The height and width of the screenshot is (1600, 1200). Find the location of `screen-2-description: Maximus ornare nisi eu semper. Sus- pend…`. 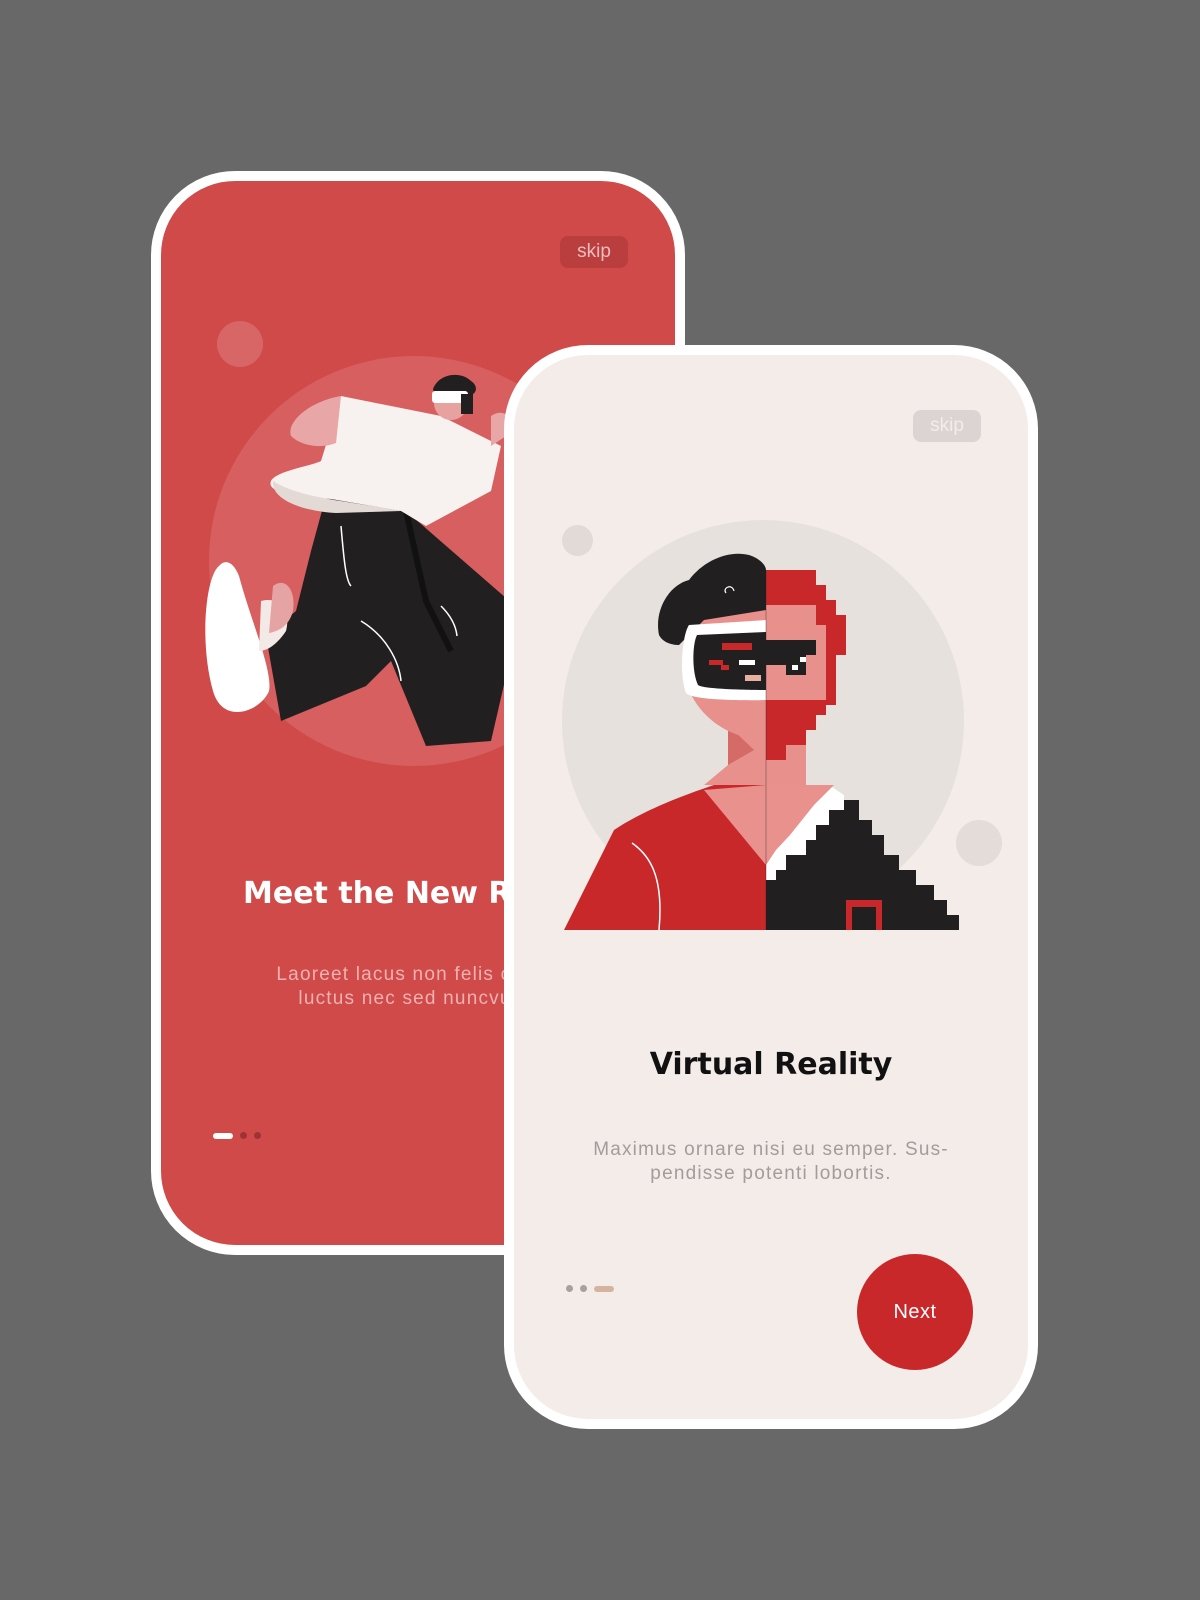

screen-2-description: Maximus ornare nisi eu semper. Sus- pend… is located at coordinates (771, 1162).